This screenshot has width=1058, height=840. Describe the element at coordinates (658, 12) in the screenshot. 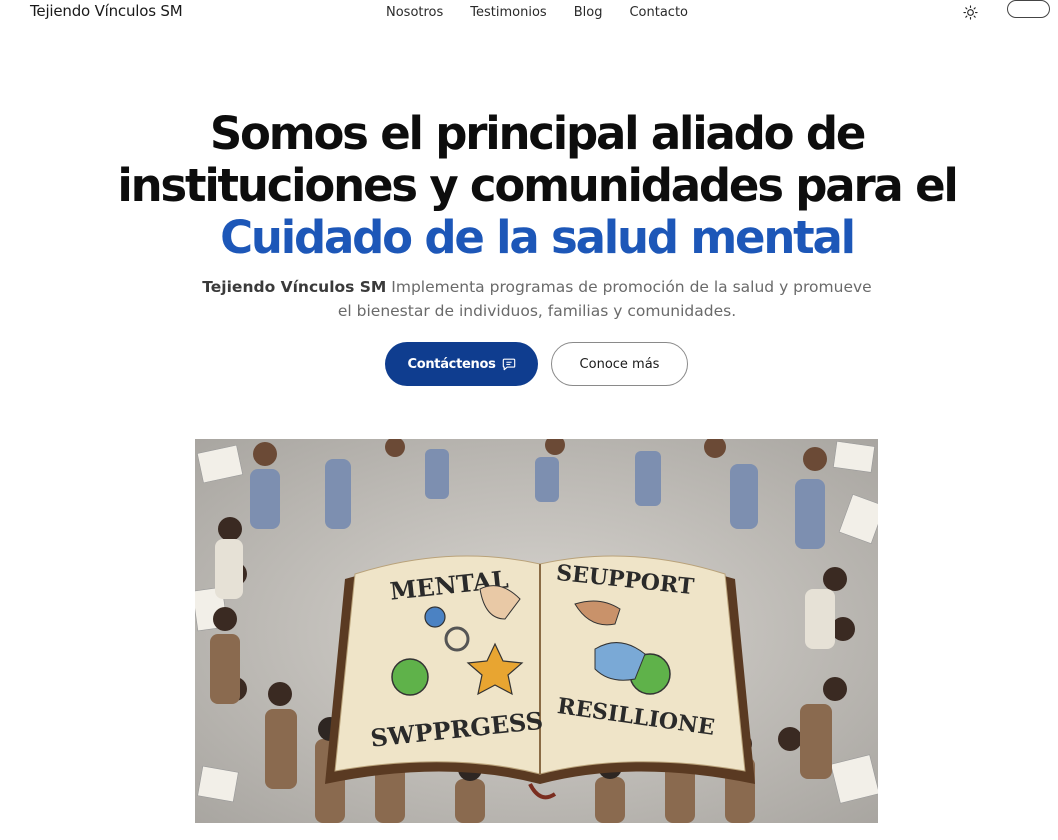

I see `nav-item-contacto: Contacto` at that location.